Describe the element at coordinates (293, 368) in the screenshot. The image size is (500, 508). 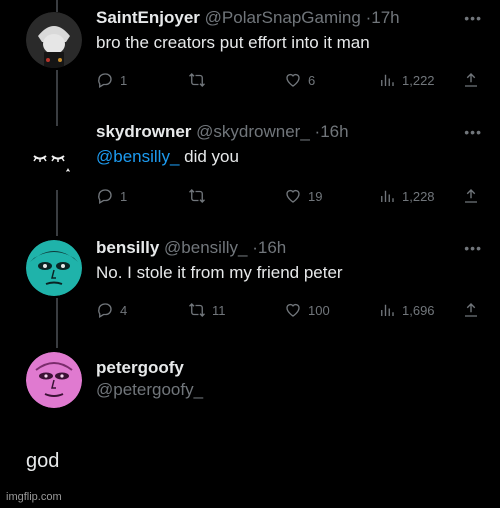
I see `profile-header: petergoofy` at that location.